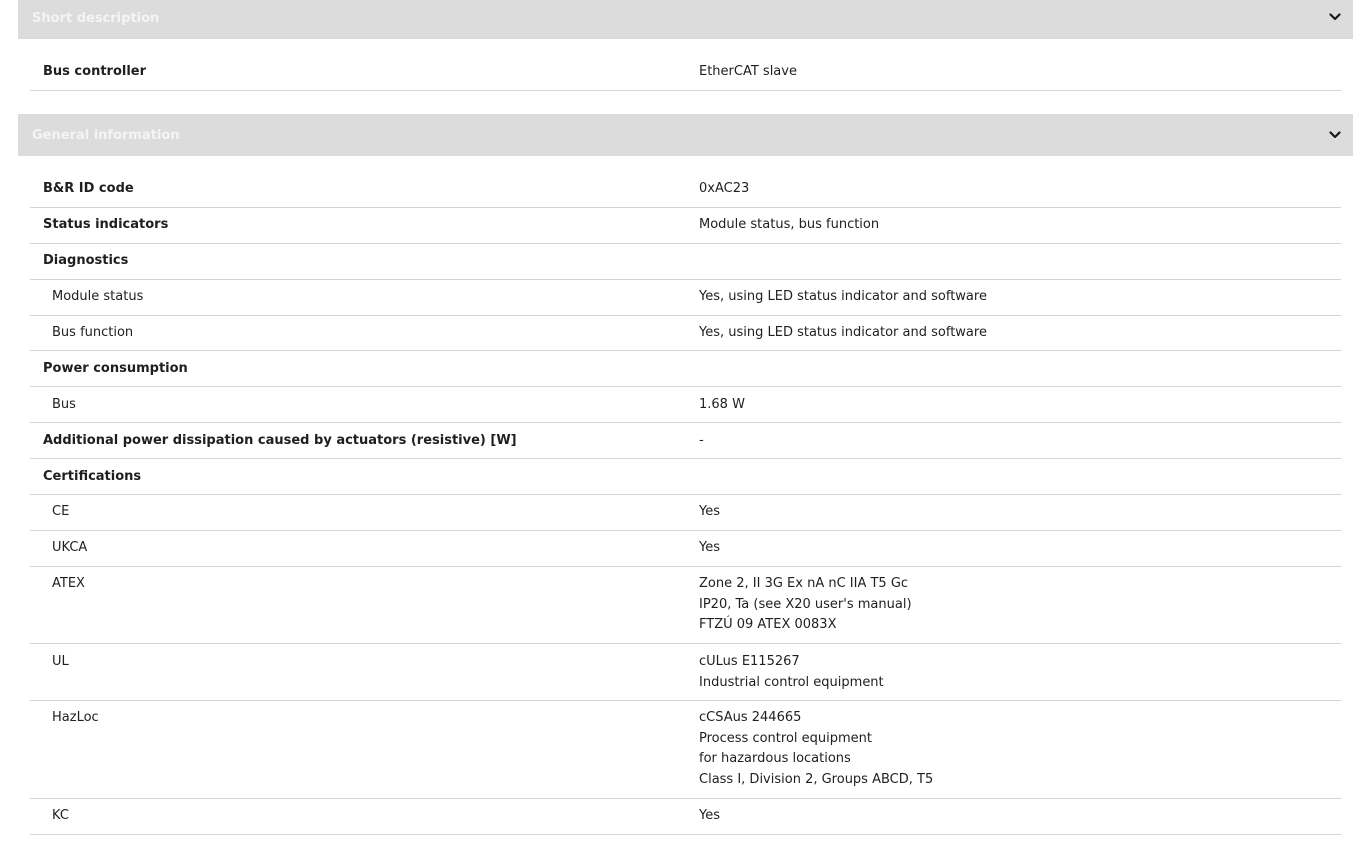 The width and height of the screenshot is (1368, 852). What do you see at coordinates (685, 135) in the screenshot?
I see `section-header-general-information: General information` at bounding box center [685, 135].